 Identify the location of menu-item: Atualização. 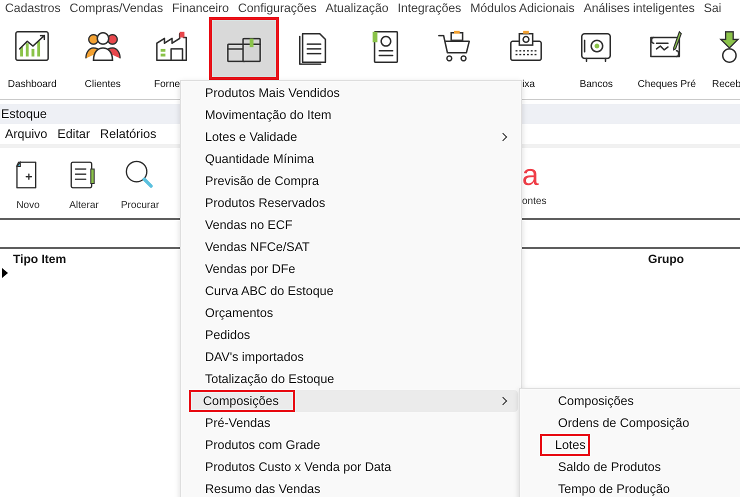
(357, 8).